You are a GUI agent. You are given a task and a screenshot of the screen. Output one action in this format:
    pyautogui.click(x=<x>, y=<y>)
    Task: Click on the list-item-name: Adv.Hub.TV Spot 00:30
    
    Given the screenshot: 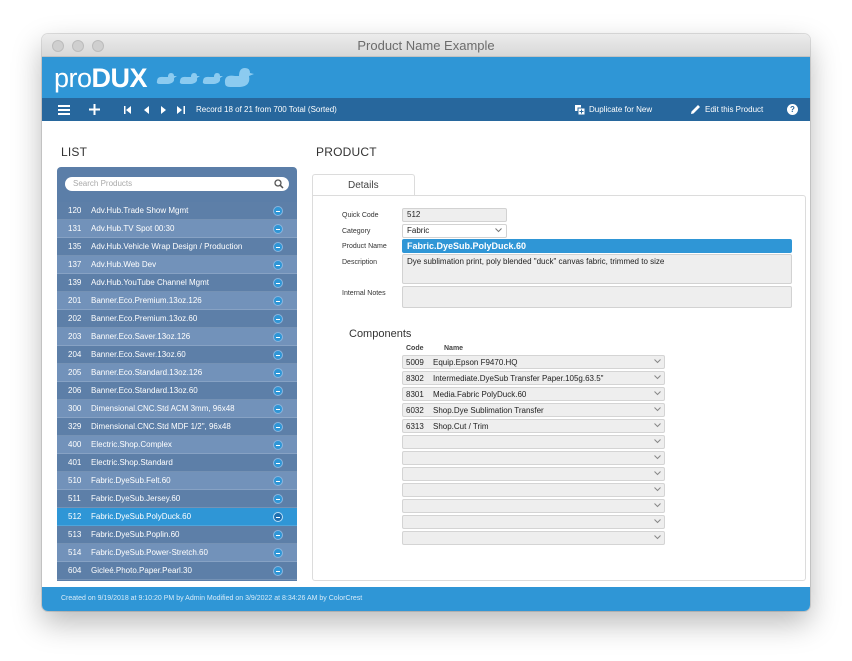 What is the action you would take?
    pyautogui.click(x=133, y=228)
    